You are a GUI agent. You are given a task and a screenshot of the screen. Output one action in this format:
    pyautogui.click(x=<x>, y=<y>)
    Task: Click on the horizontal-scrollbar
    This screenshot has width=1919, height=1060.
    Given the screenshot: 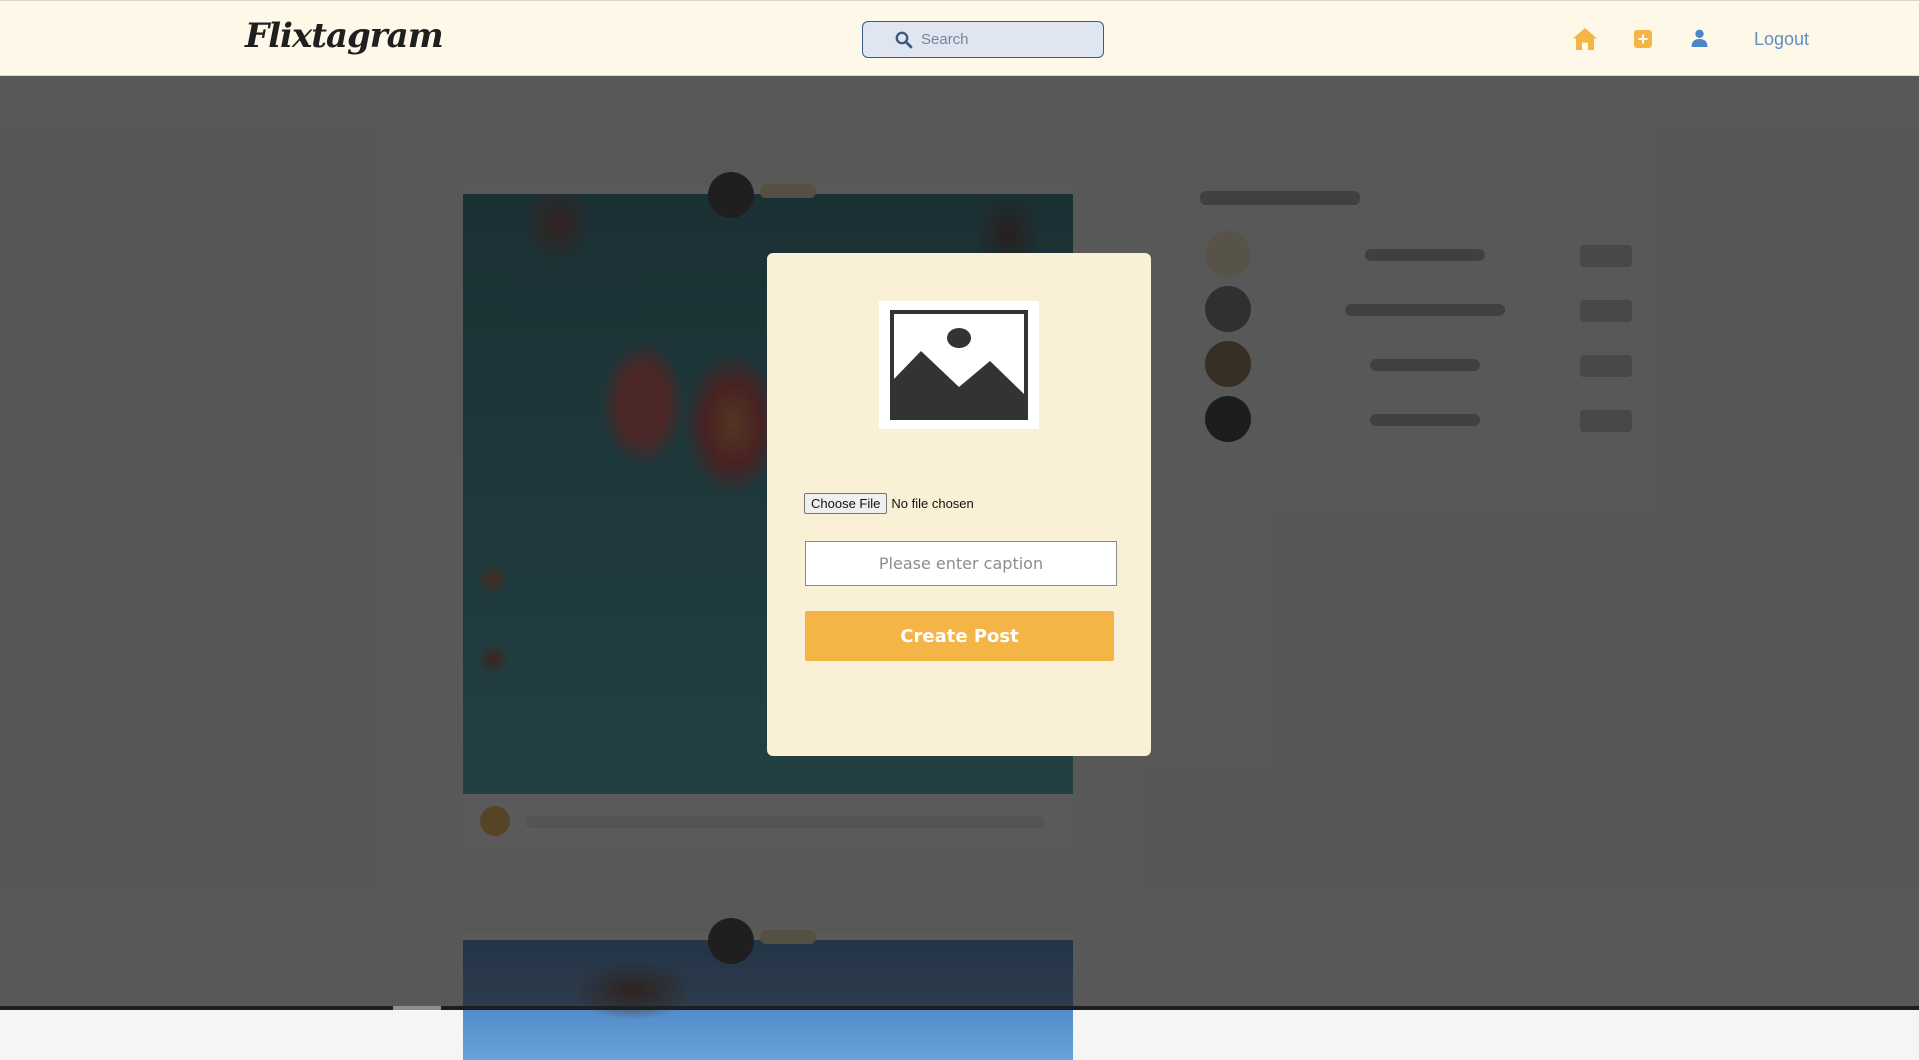 What is the action you would take?
    pyautogui.click(x=959, y=1008)
    